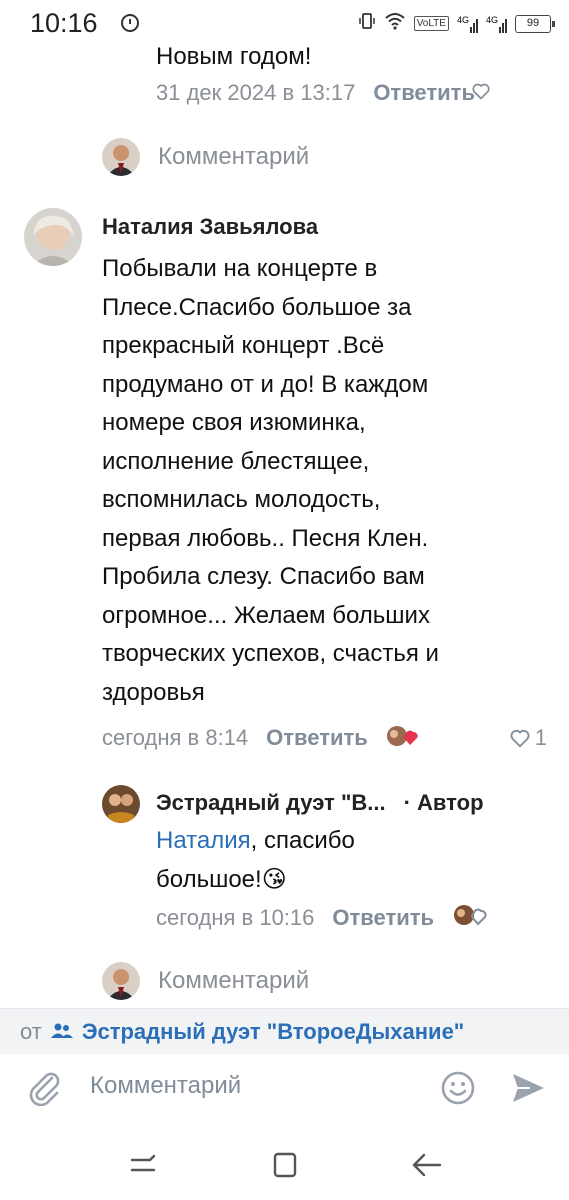  What do you see at coordinates (241, 499) in the screenshot?
I see `comment-line: вспомнилась молодость,` at bounding box center [241, 499].